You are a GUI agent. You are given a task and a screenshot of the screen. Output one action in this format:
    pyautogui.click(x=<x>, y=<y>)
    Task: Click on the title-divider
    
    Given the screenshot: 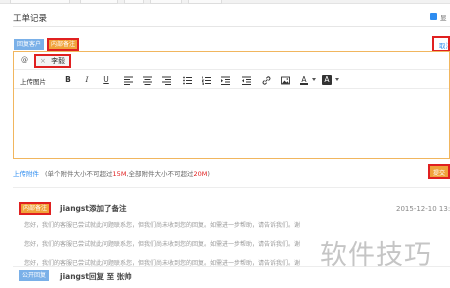 What is the action you would take?
    pyautogui.click(x=231, y=26)
    